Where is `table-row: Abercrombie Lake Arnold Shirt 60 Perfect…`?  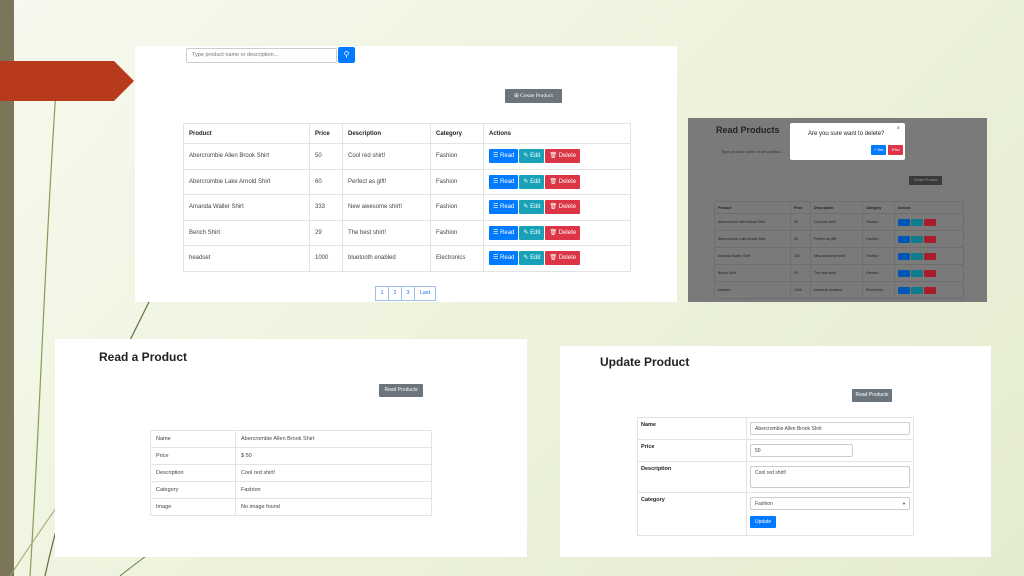
table-row: Abercrombie Lake Arnold Shirt 60 Perfect… is located at coordinates (407, 181).